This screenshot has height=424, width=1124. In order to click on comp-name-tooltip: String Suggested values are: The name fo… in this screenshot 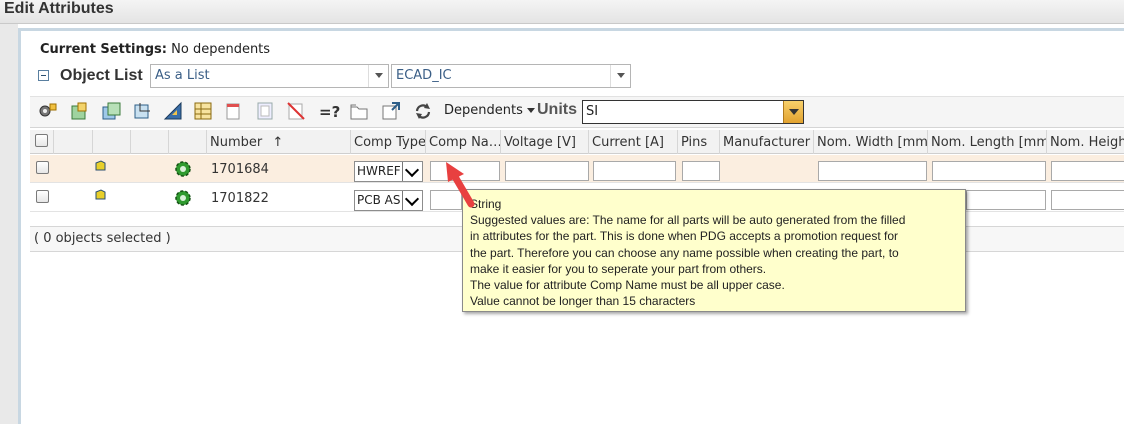, I will do `click(714, 250)`.